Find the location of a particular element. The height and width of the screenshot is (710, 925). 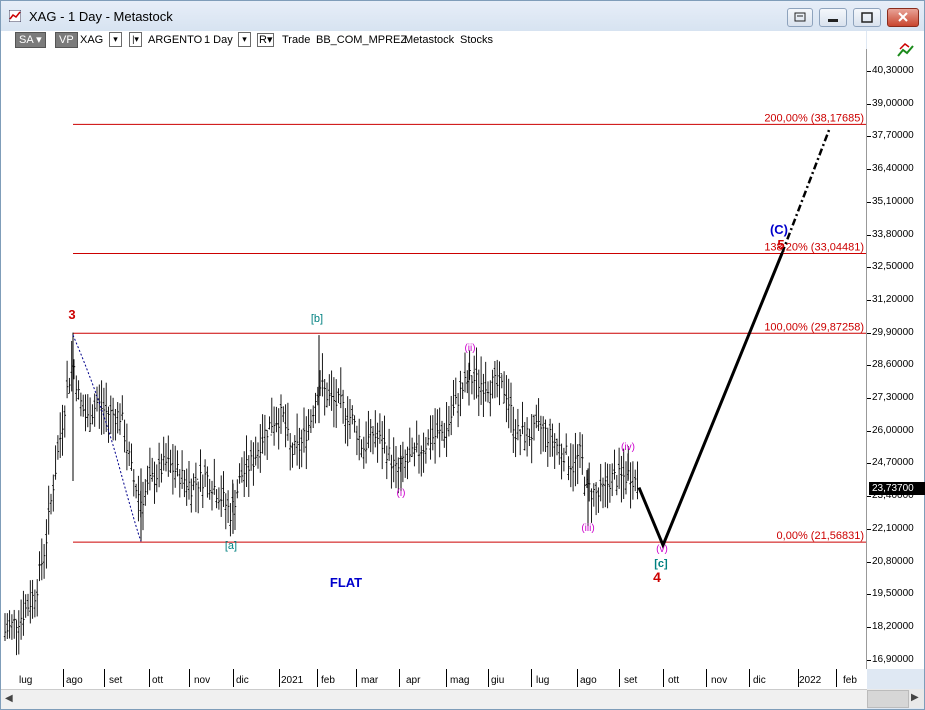

wave-label: 5 is located at coordinates (780, 244).